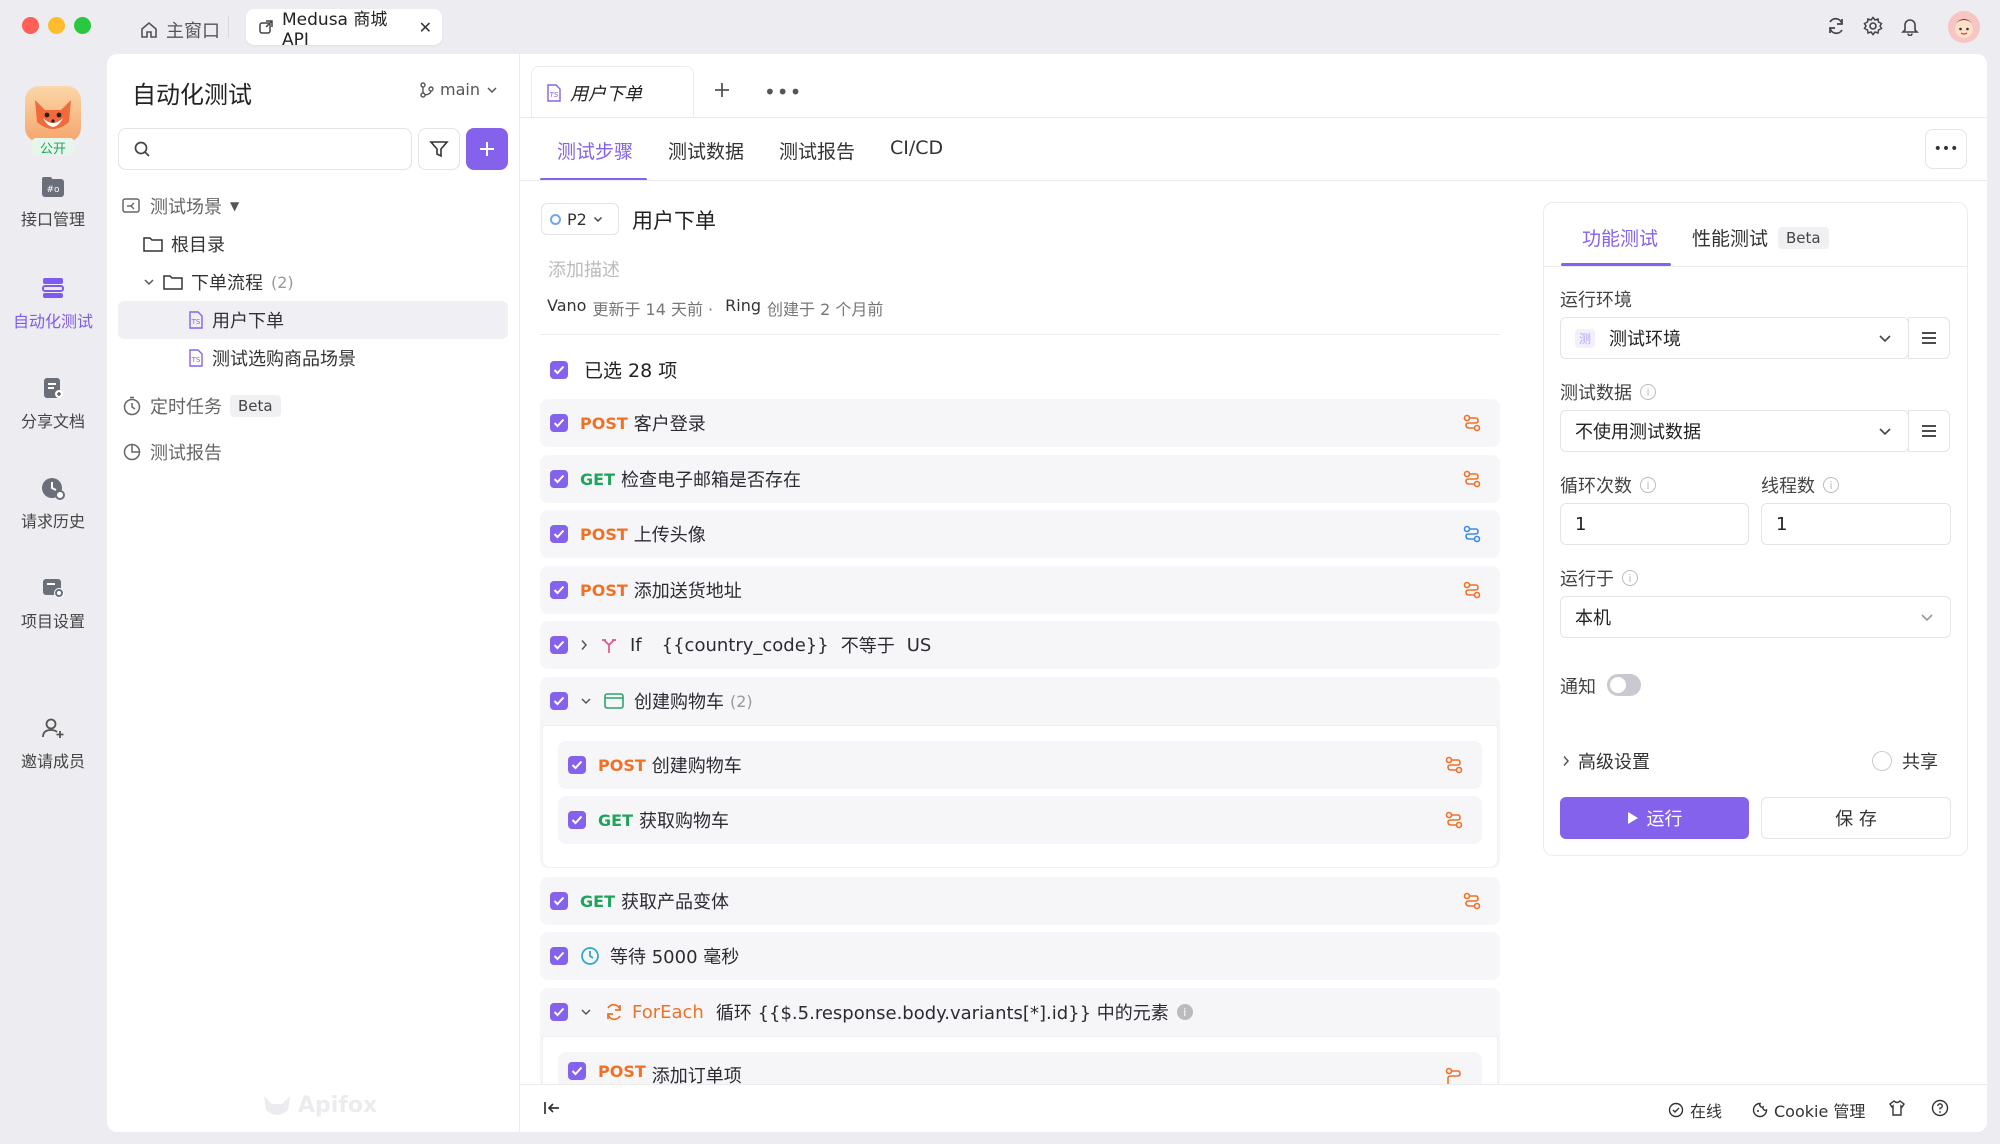 This screenshot has width=2000, height=1144. I want to click on notify-toggle, so click(1624, 685).